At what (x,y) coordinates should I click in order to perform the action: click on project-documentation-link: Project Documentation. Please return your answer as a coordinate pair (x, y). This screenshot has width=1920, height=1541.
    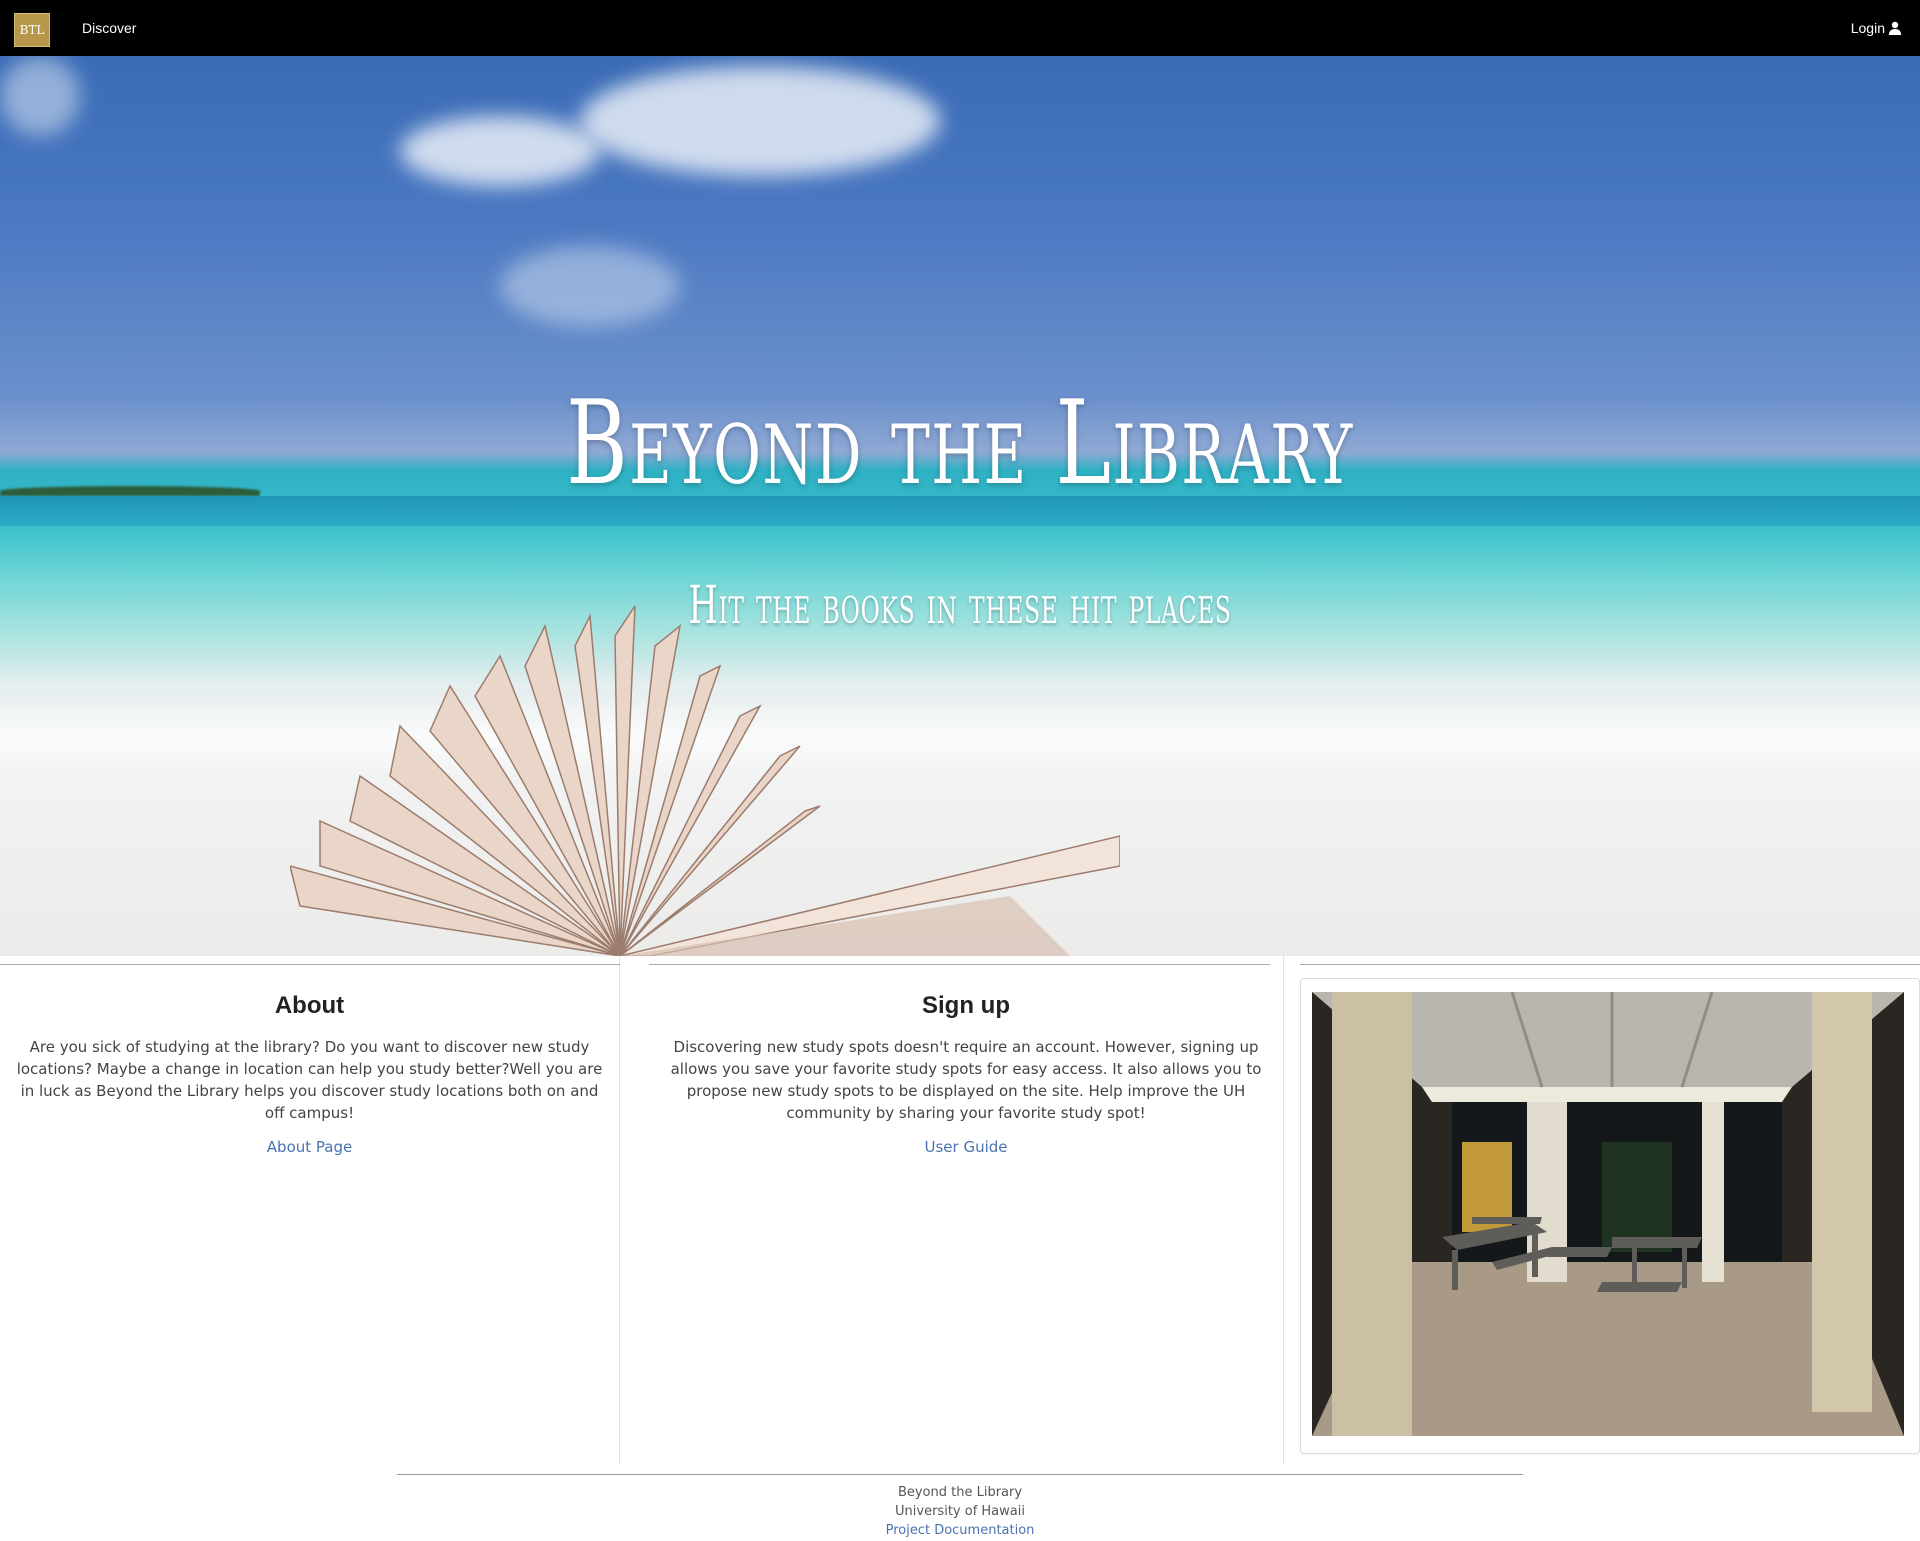
    Looking at the image, I should click on (960, 1530).